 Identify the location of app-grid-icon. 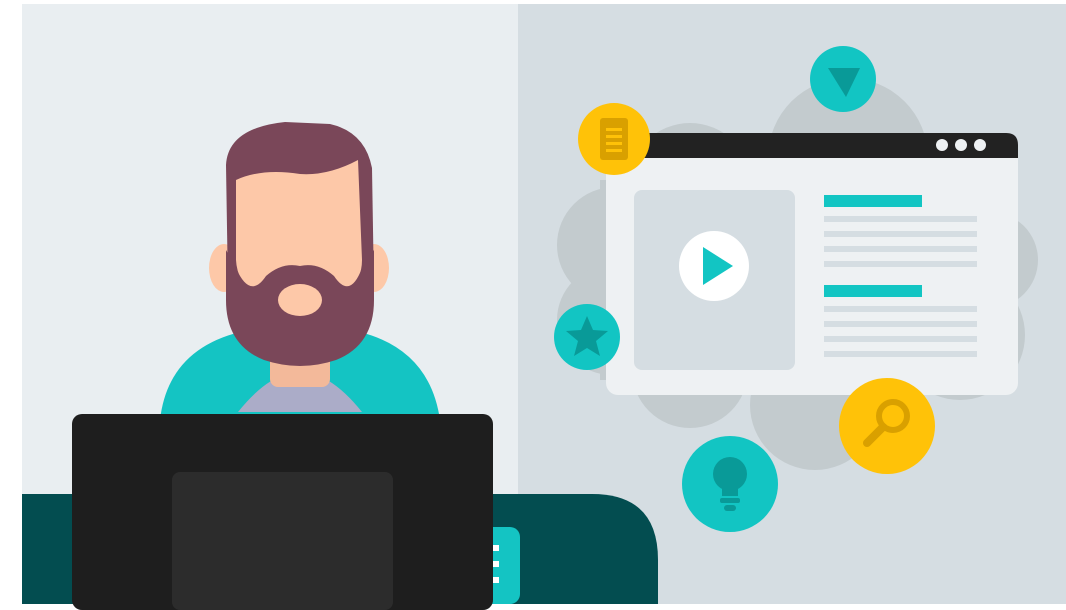
(496, 564).